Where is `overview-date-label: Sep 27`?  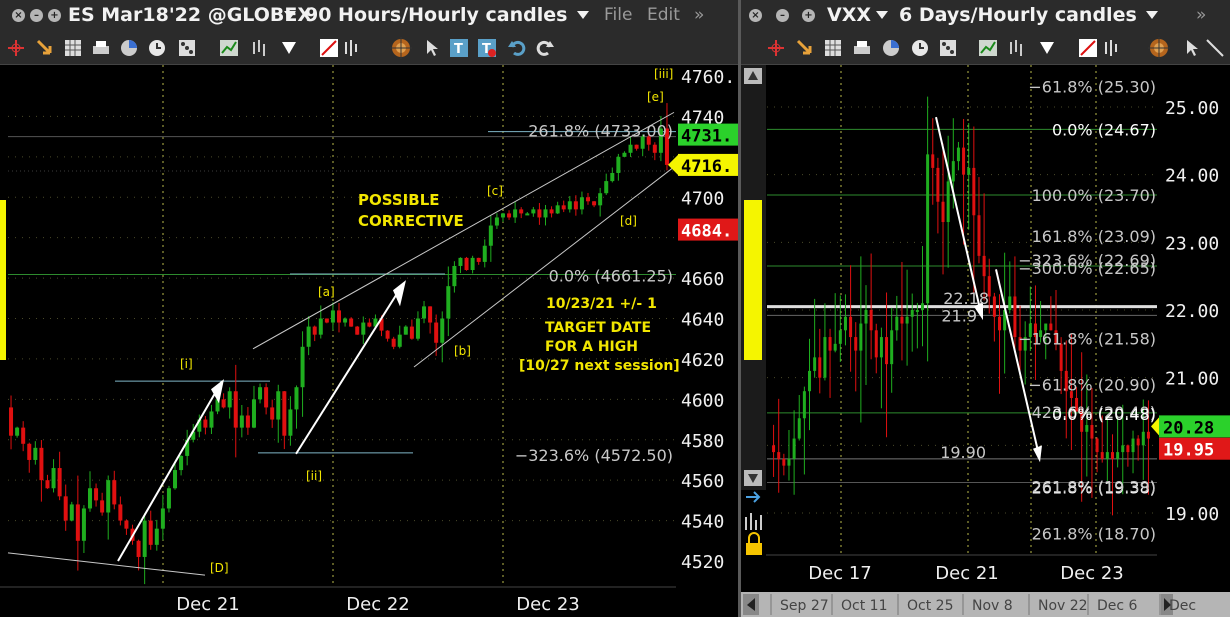 overview-date-label: Sep 27 is located at coordinates (804, 606).